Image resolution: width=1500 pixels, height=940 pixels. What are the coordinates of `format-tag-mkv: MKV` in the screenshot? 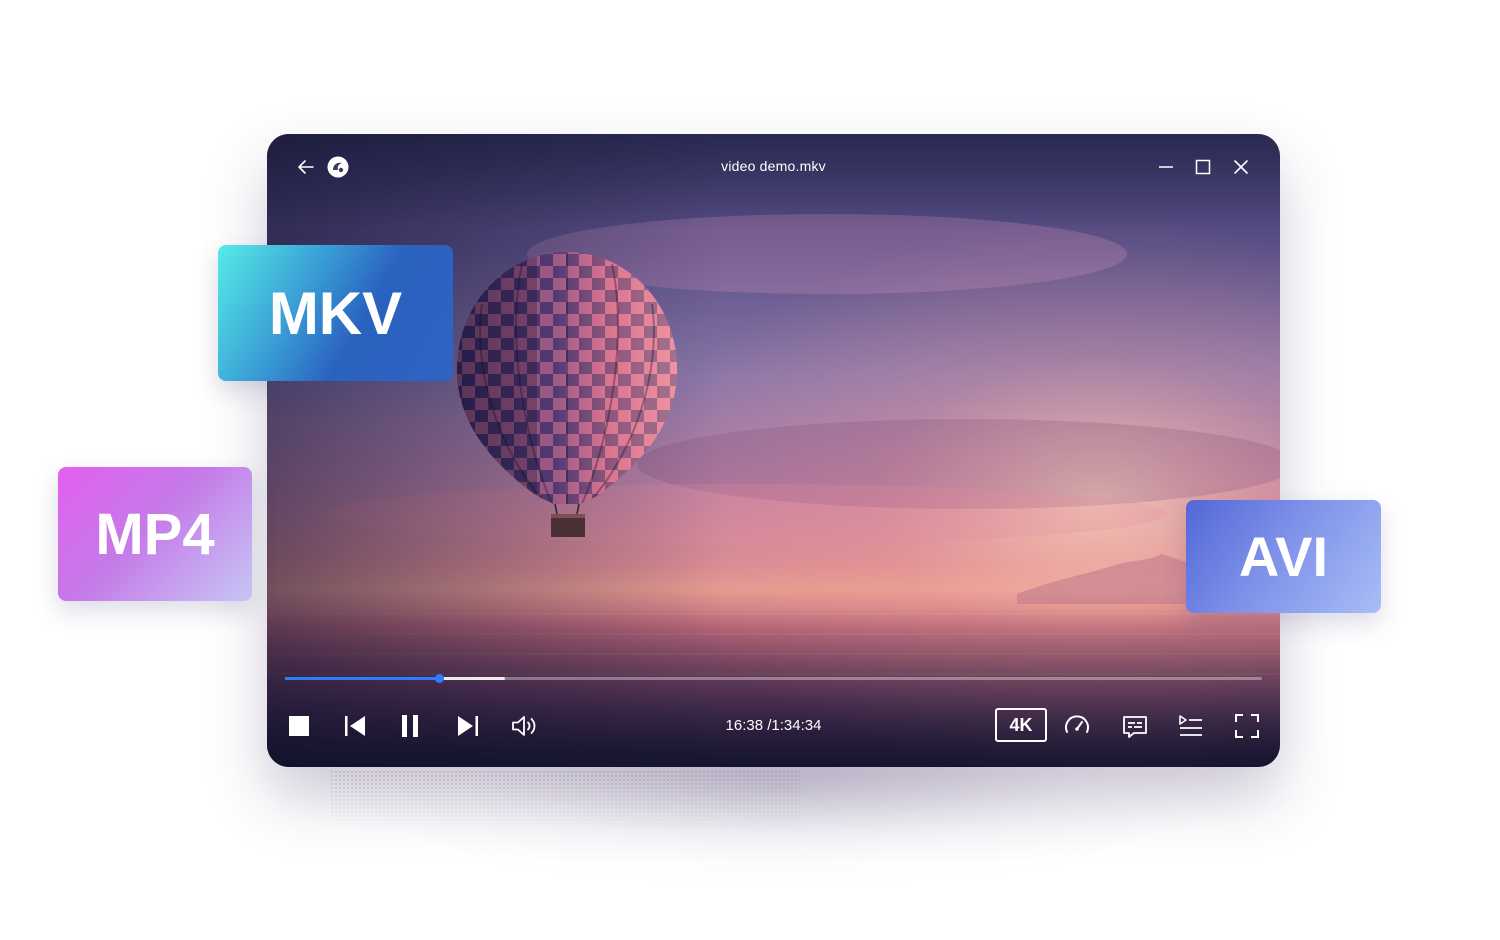 It's located at (335, 313).